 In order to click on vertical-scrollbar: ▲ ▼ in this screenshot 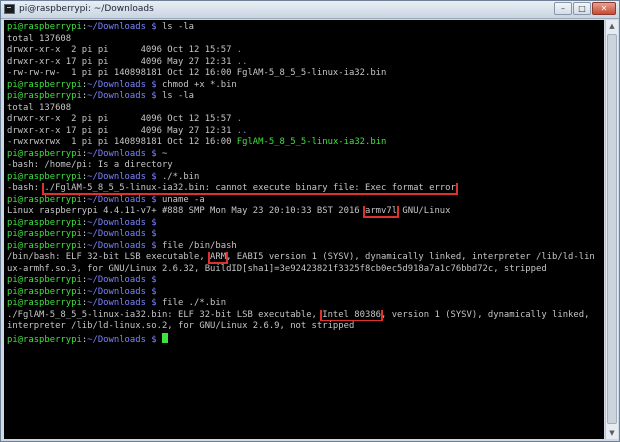, I will do `click(611, 229)`.